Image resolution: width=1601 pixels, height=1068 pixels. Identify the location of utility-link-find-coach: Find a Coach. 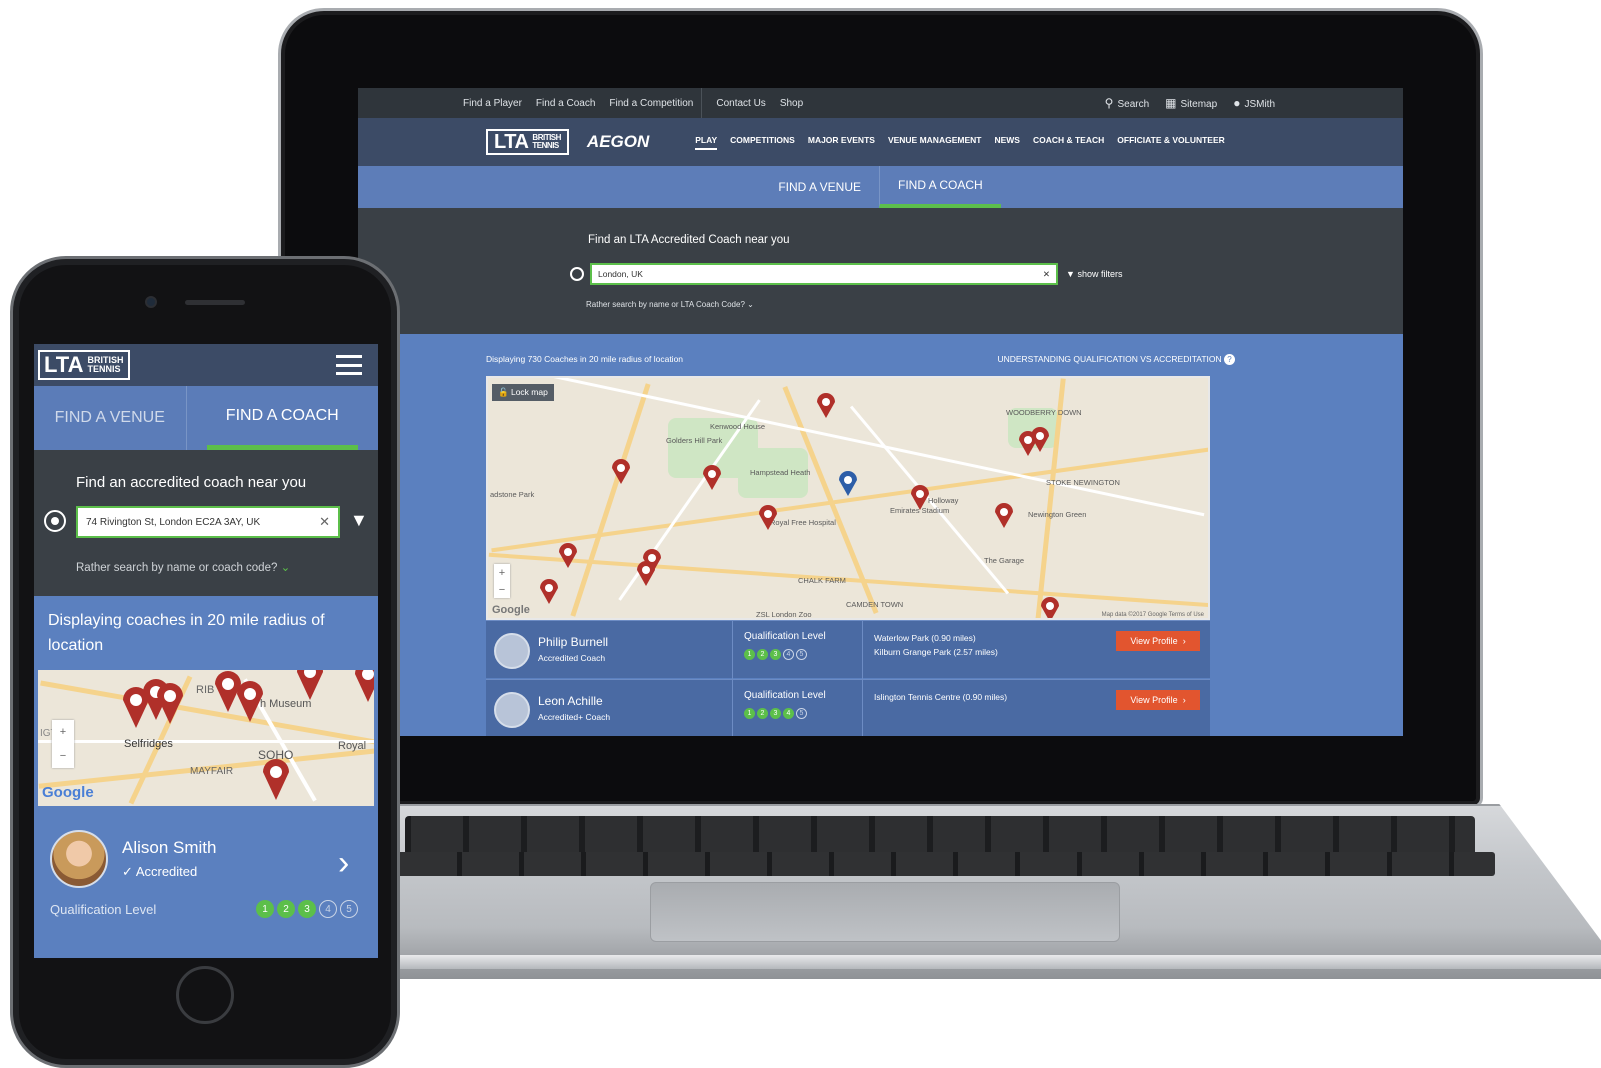
(565, 103).